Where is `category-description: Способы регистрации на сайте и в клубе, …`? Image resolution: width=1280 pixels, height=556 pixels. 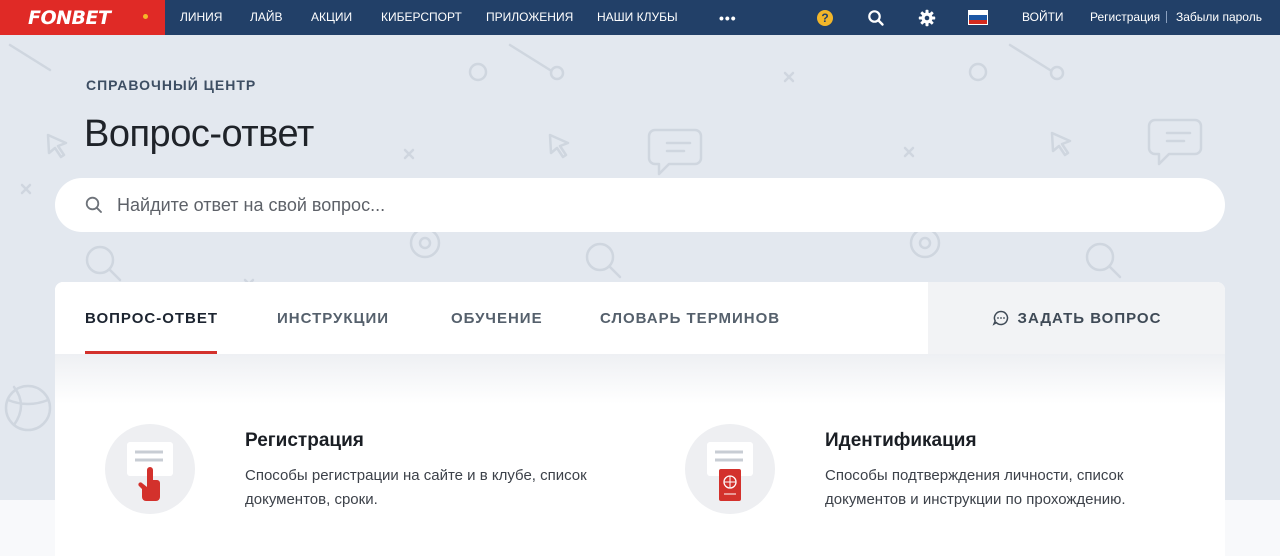 category-description: Способы регистрации на сайте и в клубе, … is located at coordinates (416, 487).